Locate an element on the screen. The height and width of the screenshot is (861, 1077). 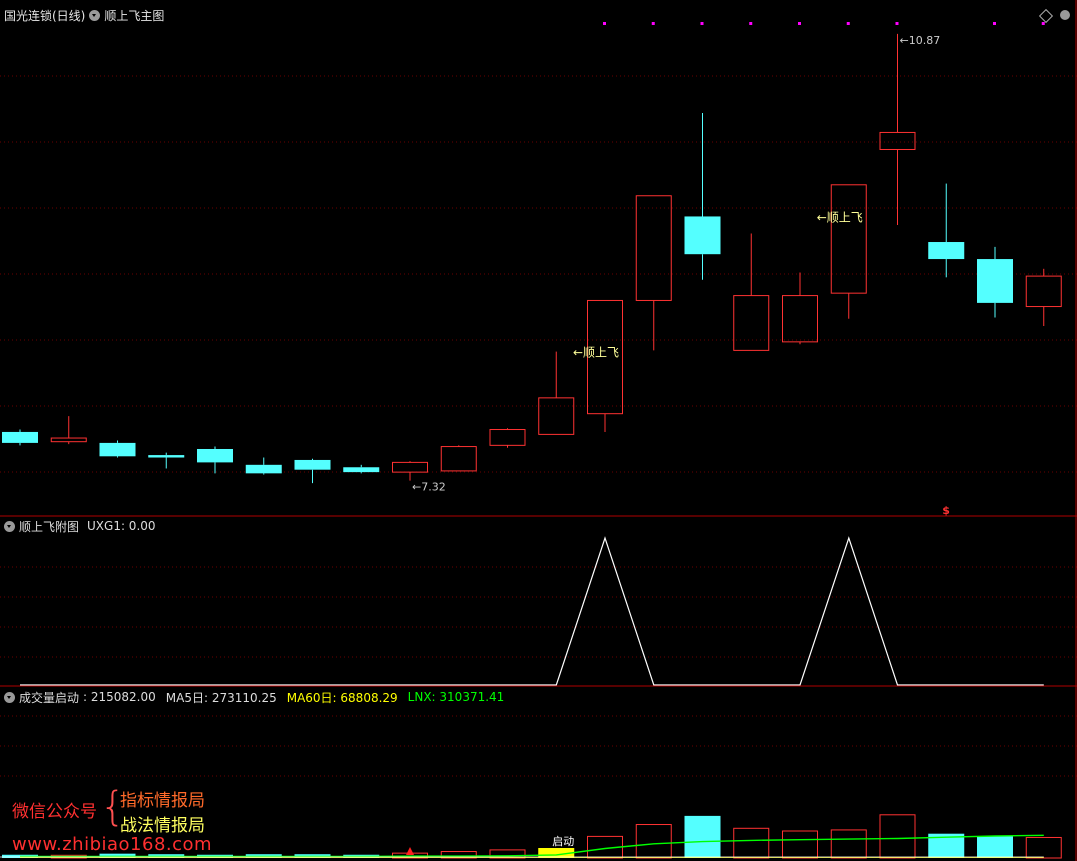
candle is located at coordinates (117, 449).